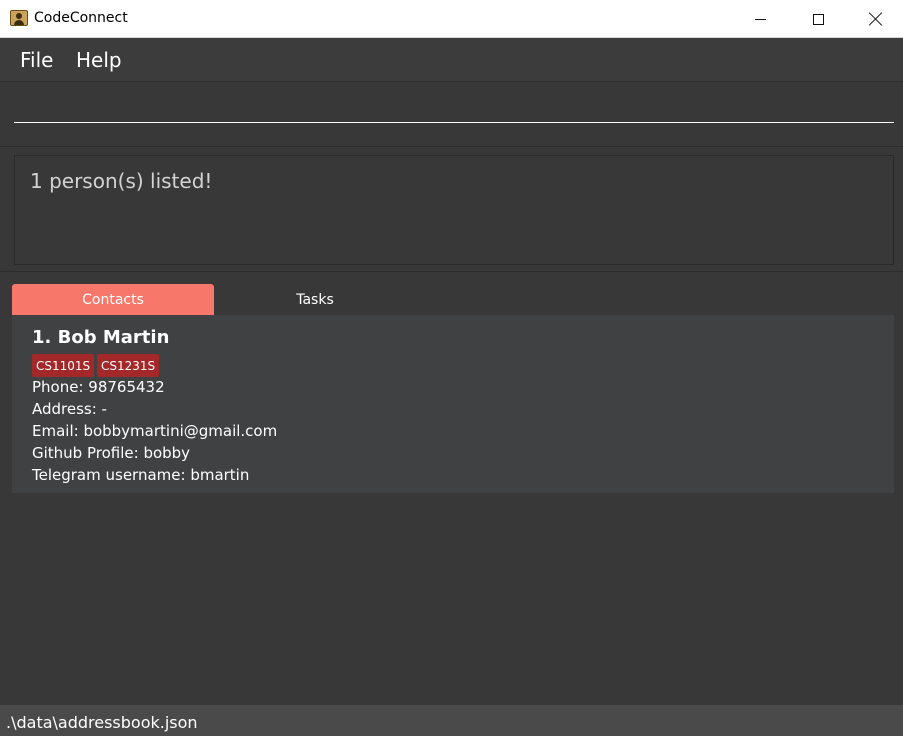 This screenshot has height=736, width=903. What do you see at coordinates (102, 722) in the screenshot?
I see `save-location: .\data\addressbook.json` at bounding box center [102, 722].